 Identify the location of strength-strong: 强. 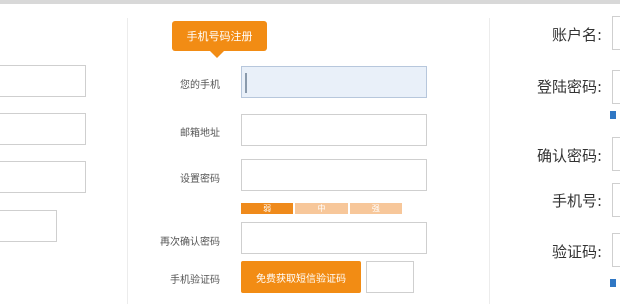
(375, 208).